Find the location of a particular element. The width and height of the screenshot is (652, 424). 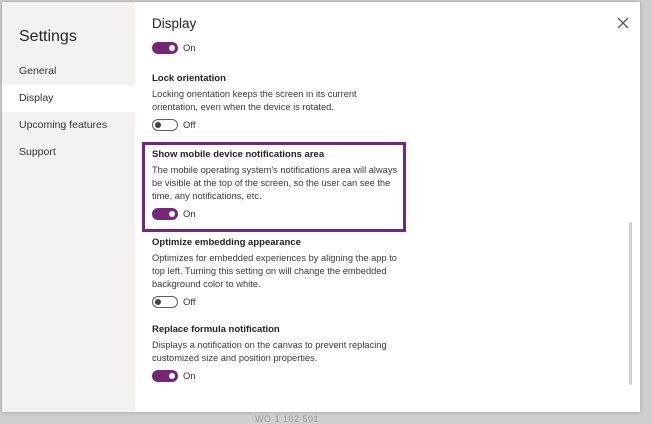

close-button is located at coordinates (623, 23).